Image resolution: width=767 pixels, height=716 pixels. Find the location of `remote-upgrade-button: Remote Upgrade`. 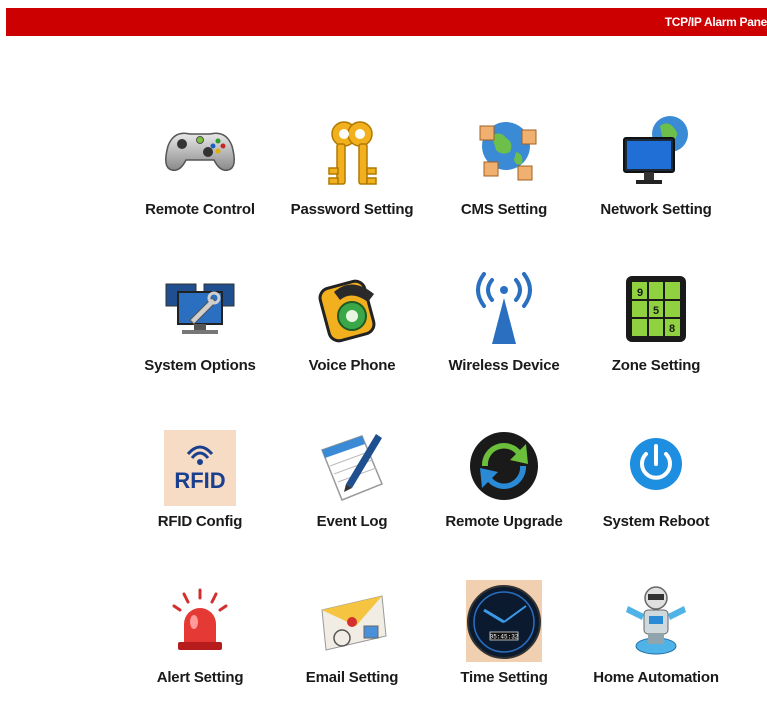

remote-upgrade-button: Remote Upgrade is located at coordinates (504, 485).